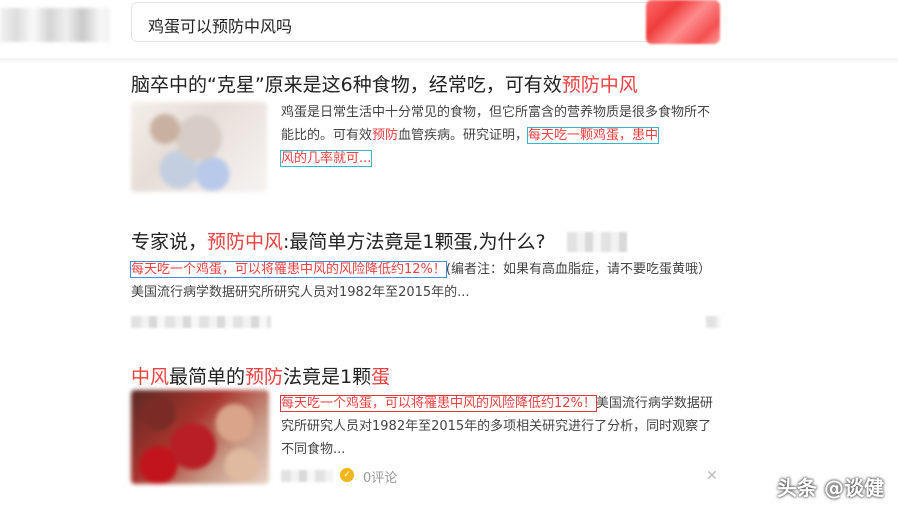 This screenshot has width=898, height=511. Describe the element at coordinates (245, 242) in the screenshot. I see `result-2-title-highlight: 预防中风` at that location.